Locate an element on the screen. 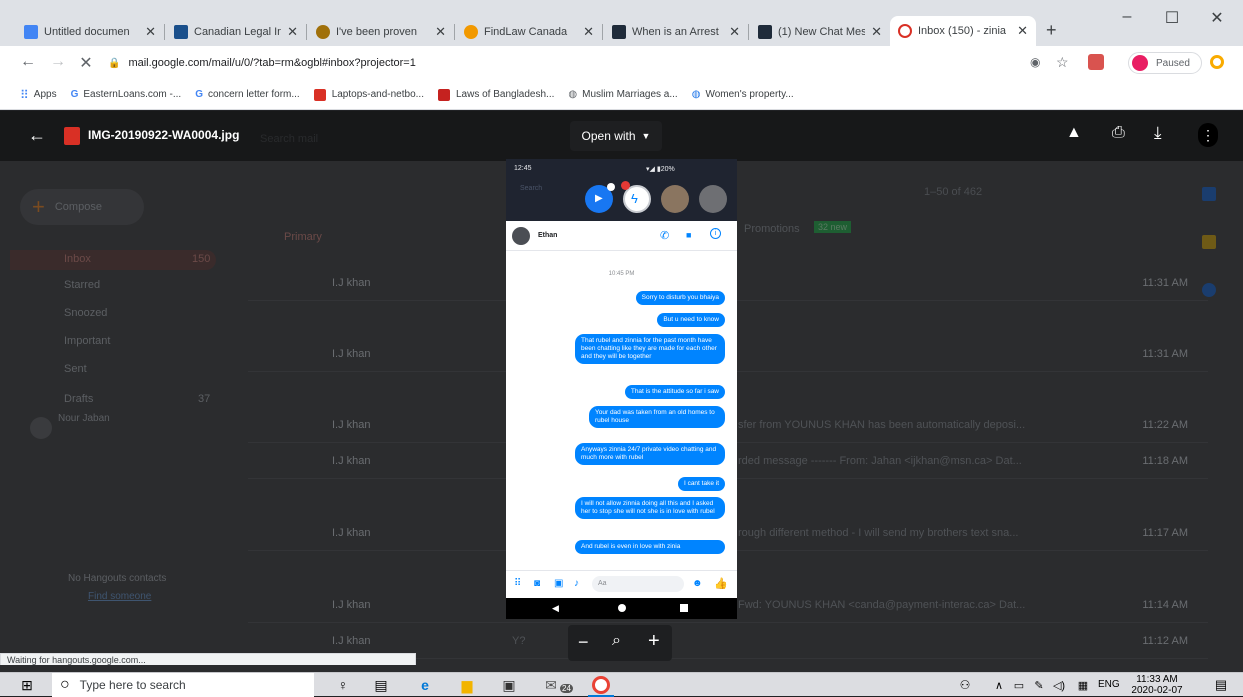  tab-ive-been-proven: I've been proven ✕ is located at coordinates (381, 32).